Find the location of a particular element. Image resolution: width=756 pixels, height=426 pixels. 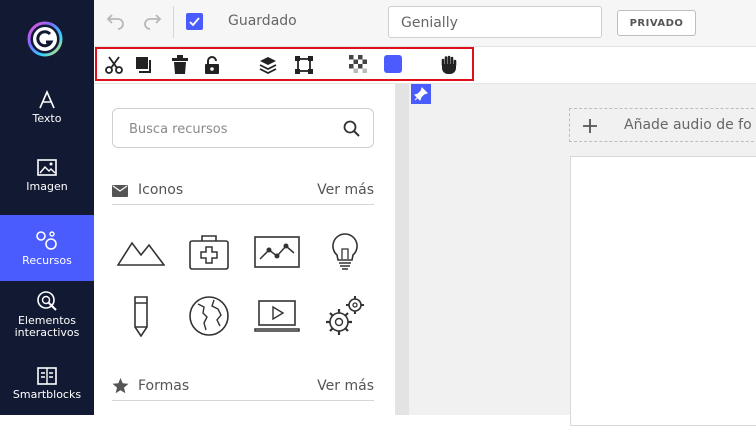

nav-texto: Texto is located at coordinates (47, 117).